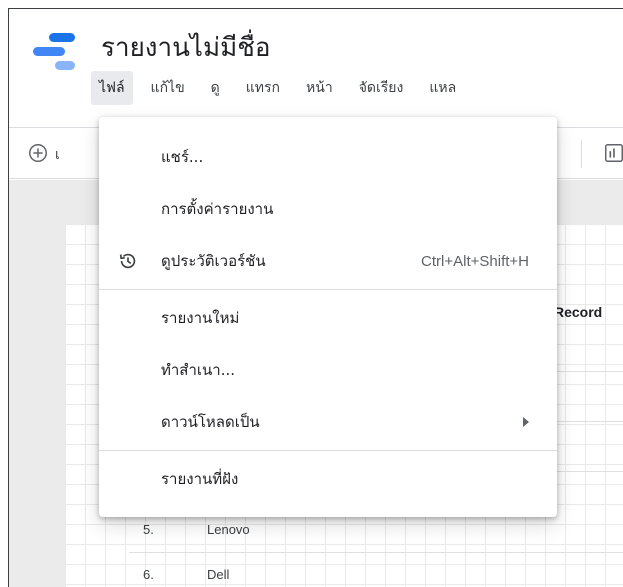  What do you see at coordinates (328, 261) in the screenshot?
I see `menu-item-version-history: ดูประวัติเวอร์ชัน Ctrl+Alt+Shift+H` at bounding box center [328, 261].